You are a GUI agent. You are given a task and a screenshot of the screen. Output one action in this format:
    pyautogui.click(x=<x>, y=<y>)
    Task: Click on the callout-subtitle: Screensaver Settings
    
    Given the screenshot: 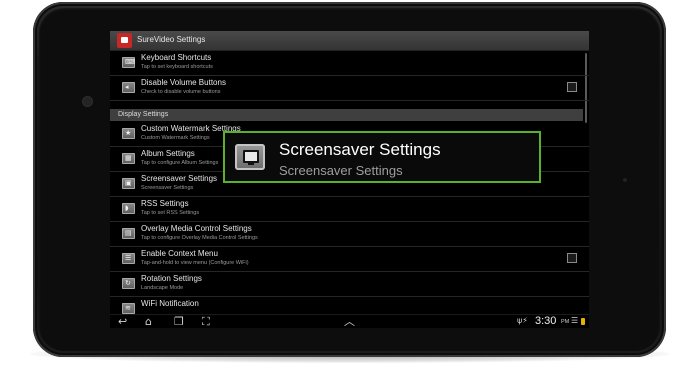 What is the action you would take?
    pyautogui.click(x=341, y=170)
    